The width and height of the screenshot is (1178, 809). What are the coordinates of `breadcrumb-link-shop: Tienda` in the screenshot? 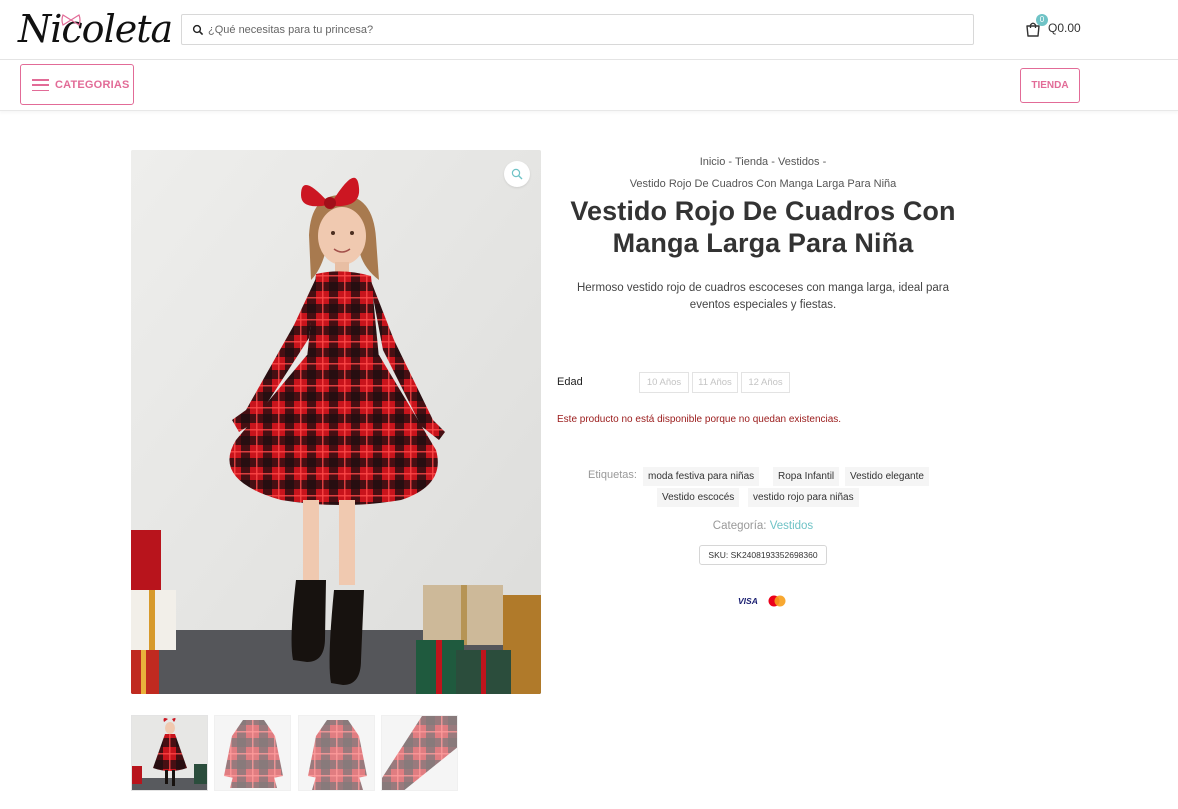 It's located at (751, 162).